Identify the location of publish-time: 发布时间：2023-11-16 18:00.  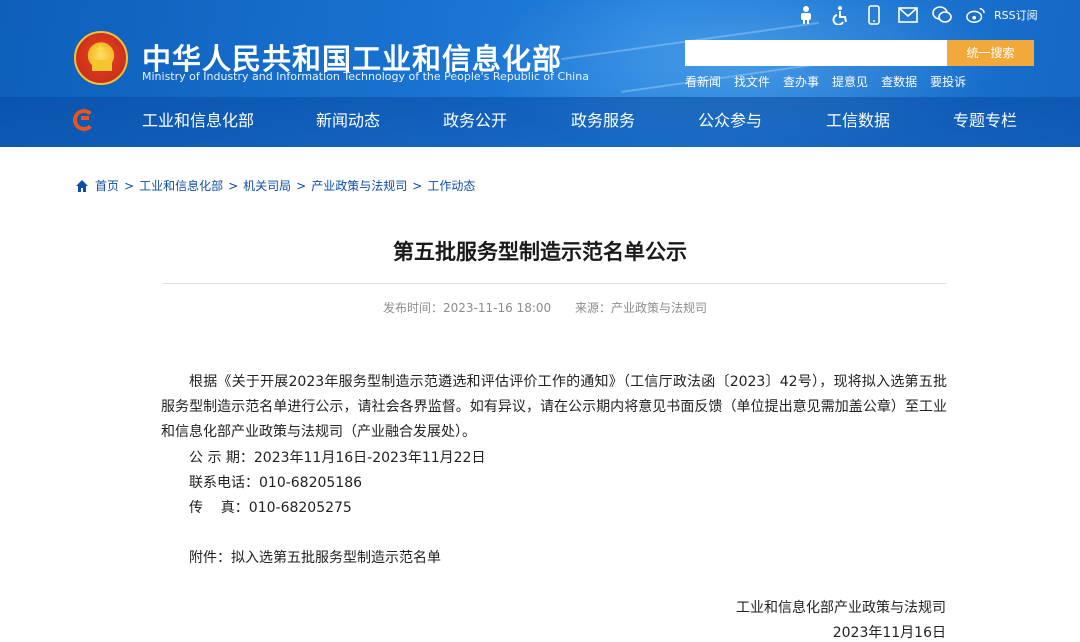
(467, 308).